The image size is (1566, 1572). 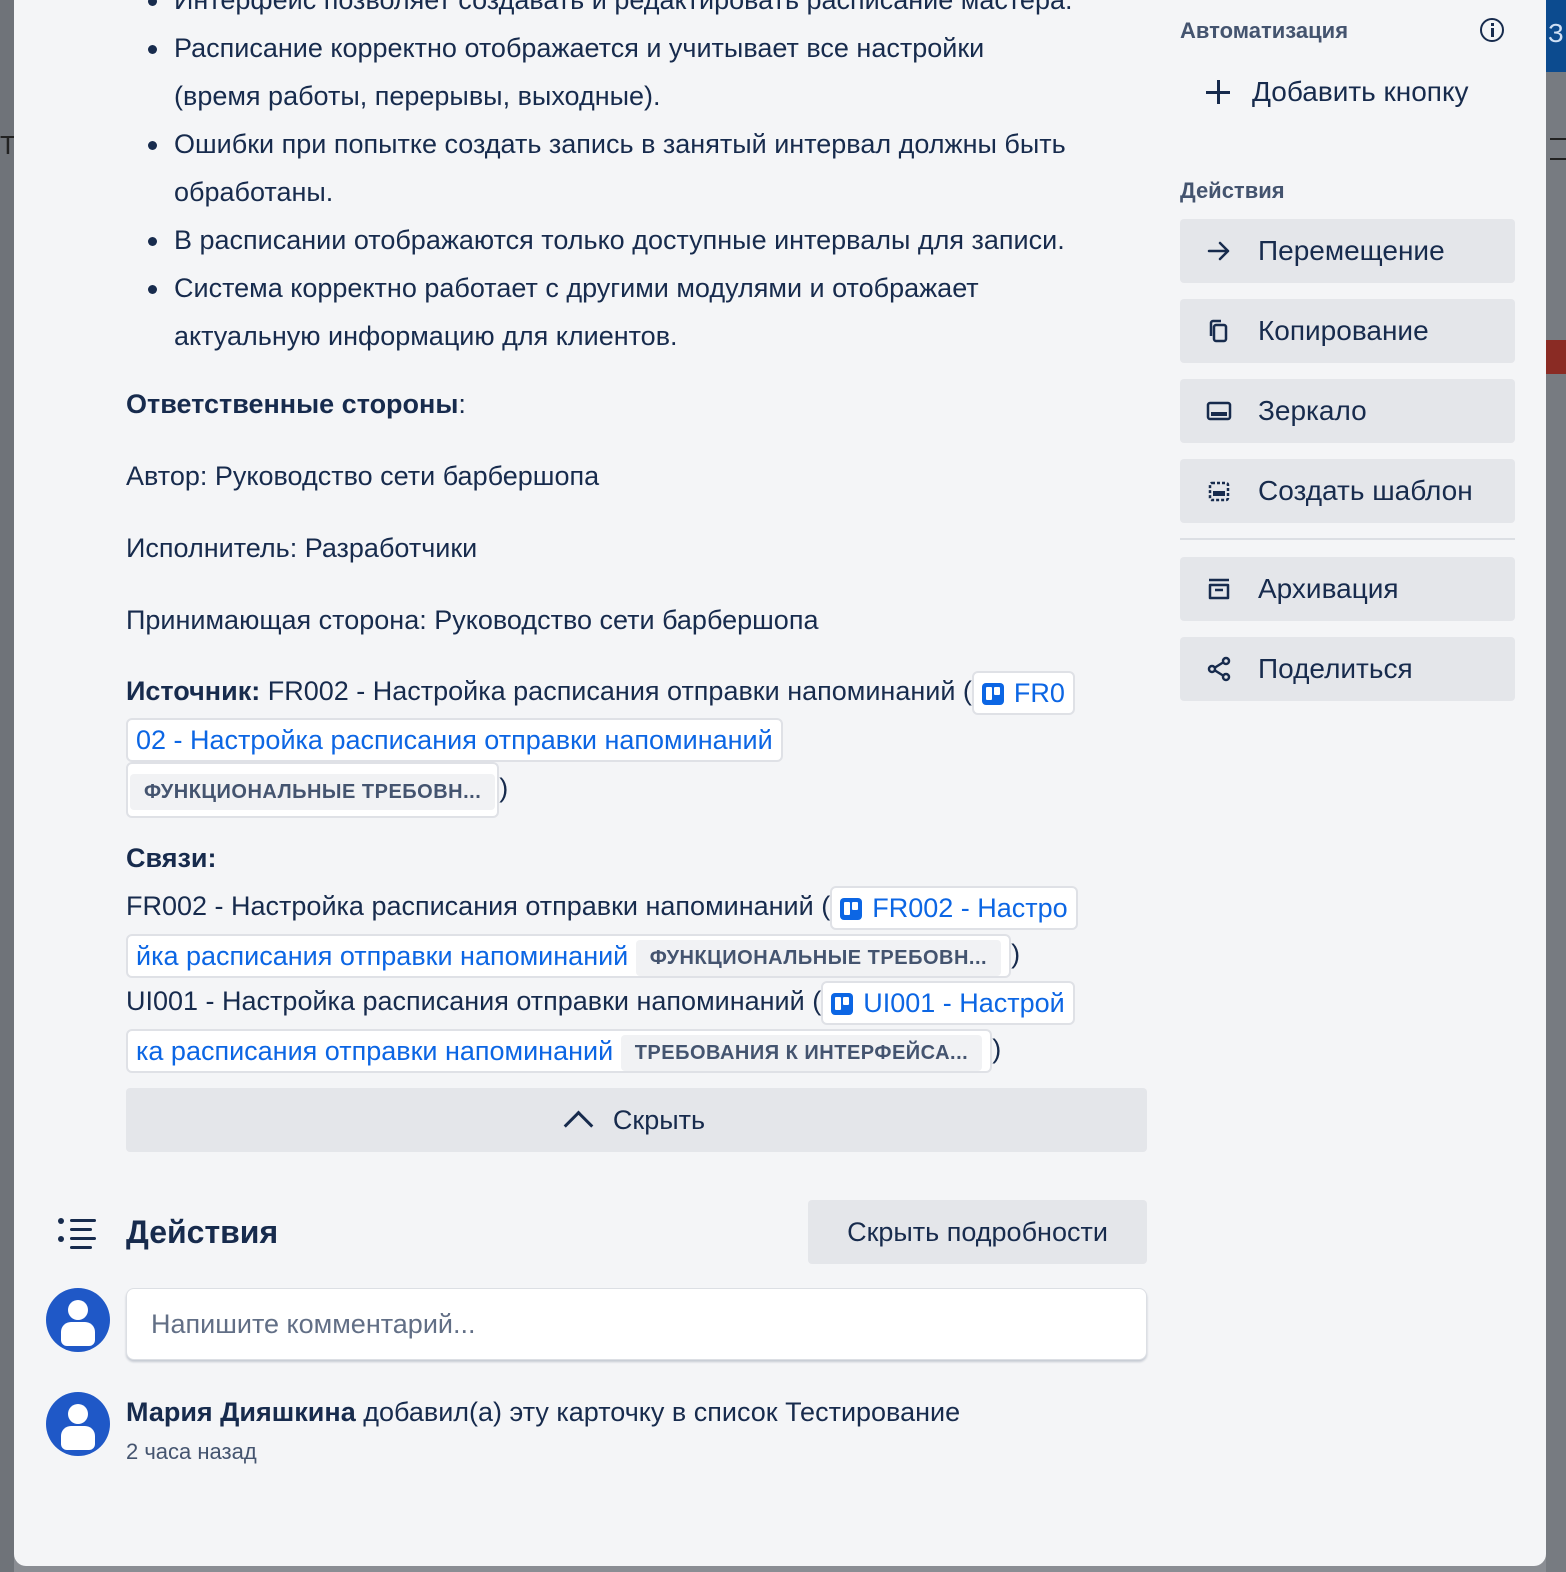 I want to click on hide-details-button: Скрыть подробности, so click(x=977, y=1232).